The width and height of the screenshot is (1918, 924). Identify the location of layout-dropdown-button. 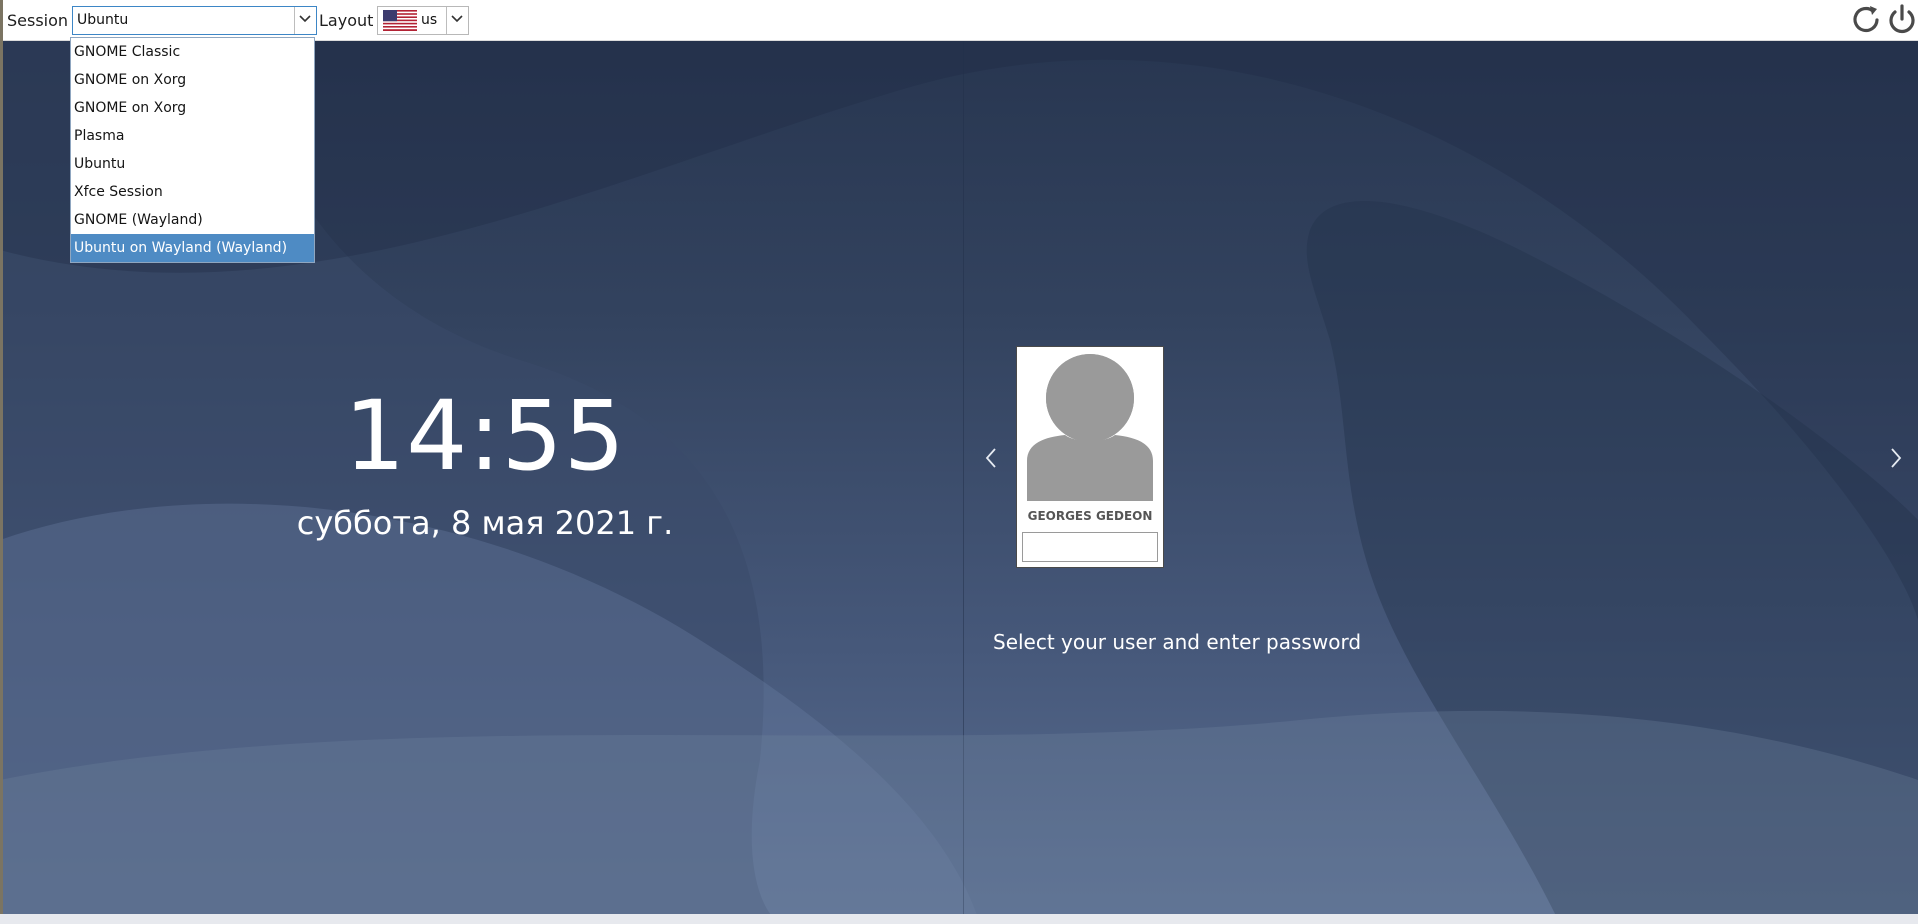
(457, 20).